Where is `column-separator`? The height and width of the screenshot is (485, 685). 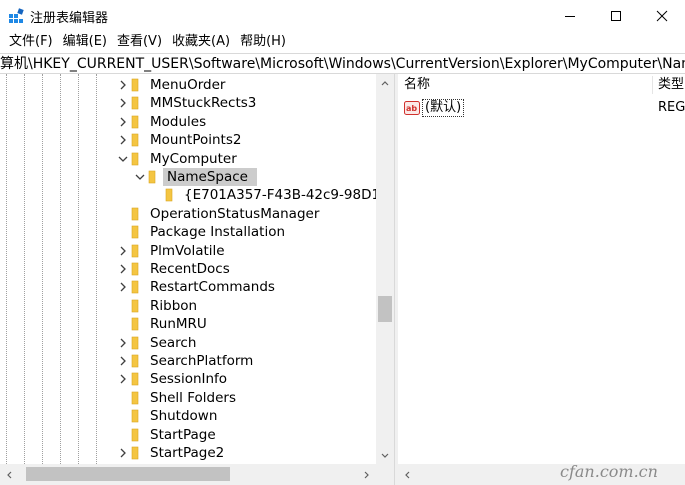 column-separator is located at coordinates (652, 85).